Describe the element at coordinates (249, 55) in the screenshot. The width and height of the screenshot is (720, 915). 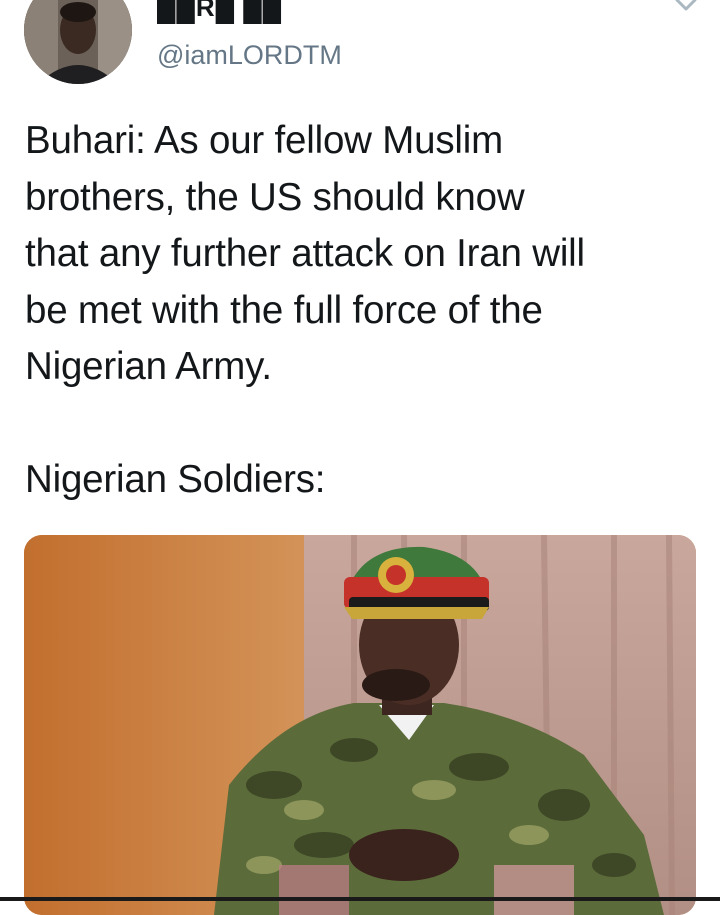
I see `user-handle: @iamLORDTM` at that location.